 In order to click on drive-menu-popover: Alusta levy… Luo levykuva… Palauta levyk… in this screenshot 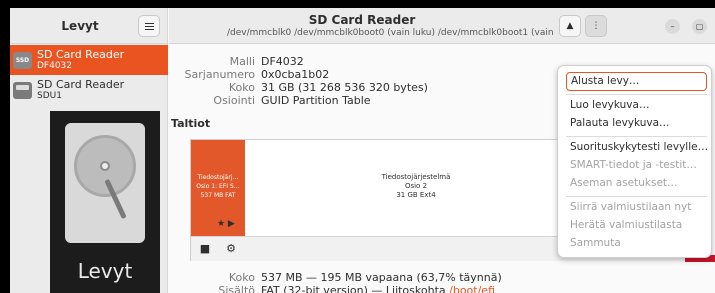, I will do `click(634, 161)`.